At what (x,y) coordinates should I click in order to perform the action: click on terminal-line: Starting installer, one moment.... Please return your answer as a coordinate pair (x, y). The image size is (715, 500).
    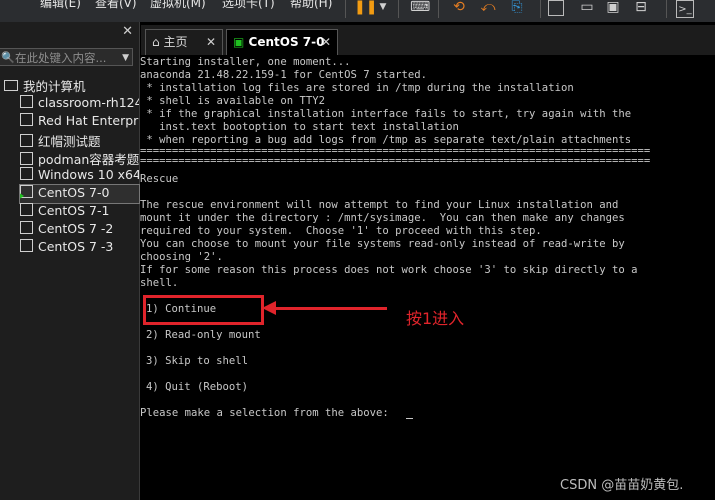
    Looking at the image, I should click on (245, 62).